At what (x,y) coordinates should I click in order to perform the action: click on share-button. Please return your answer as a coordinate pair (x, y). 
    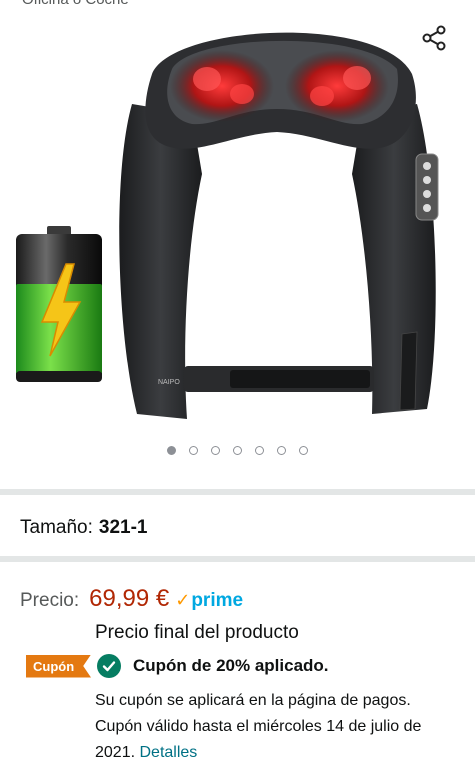
    Looking at the image, I should click on (434, 38).